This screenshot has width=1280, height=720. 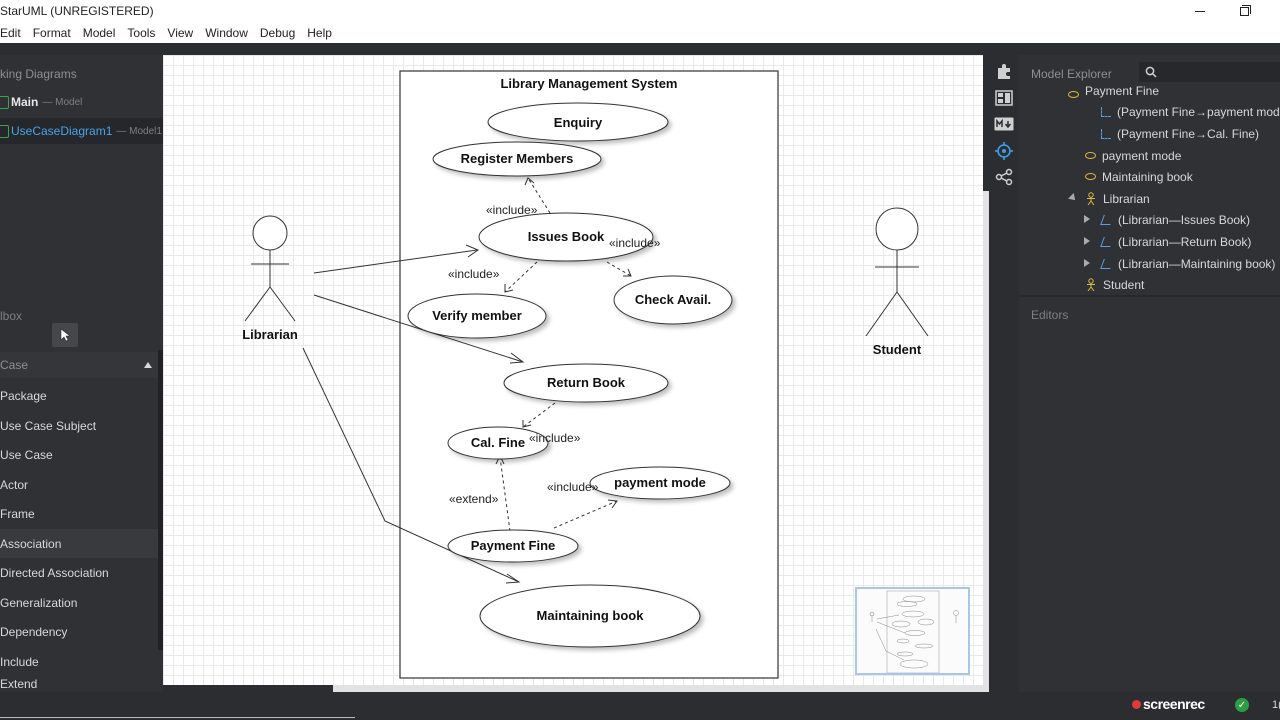 I want to click on usecase-label: Payment Fine, so click(x=513, y=545).